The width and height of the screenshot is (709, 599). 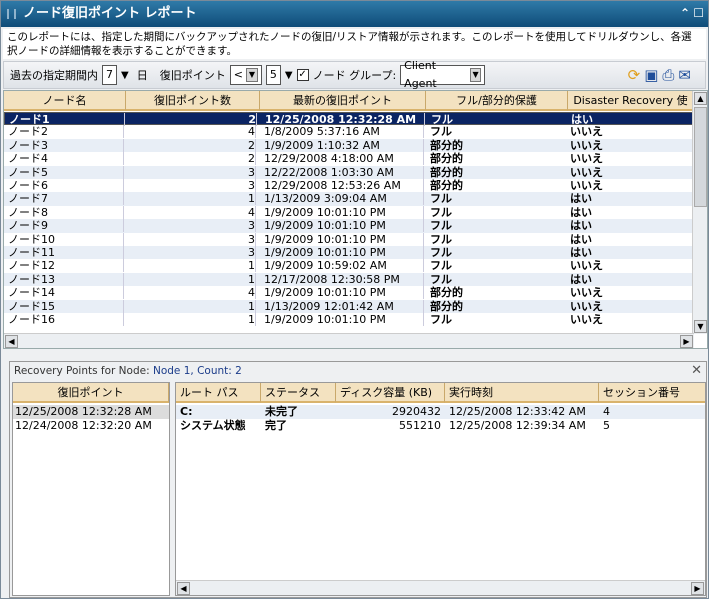 I want to click on detail-row: システム状態 完了 551210 12/25/2008 12:39:34 AM 5, so click(x=440, y=426).